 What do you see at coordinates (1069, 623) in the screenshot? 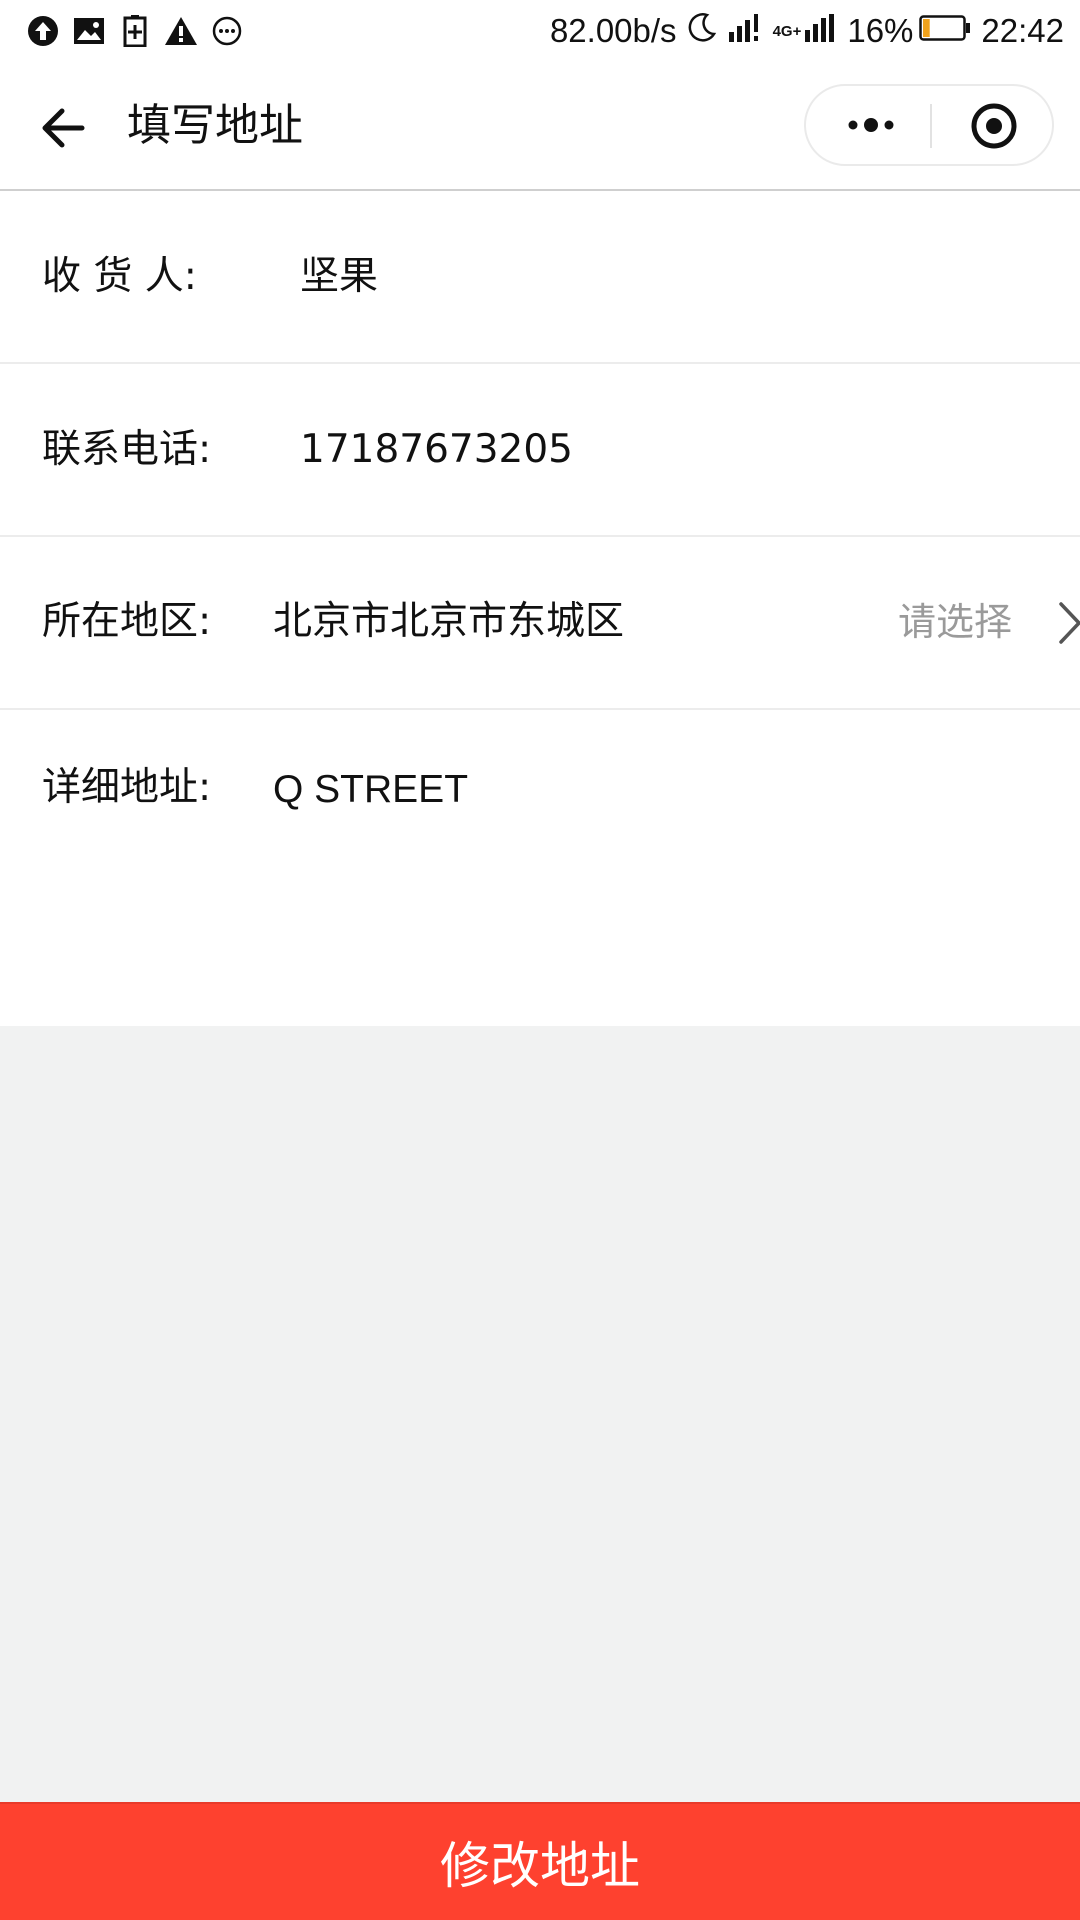
I see `chevron-right-icon` at bounding box center [1069, 623].